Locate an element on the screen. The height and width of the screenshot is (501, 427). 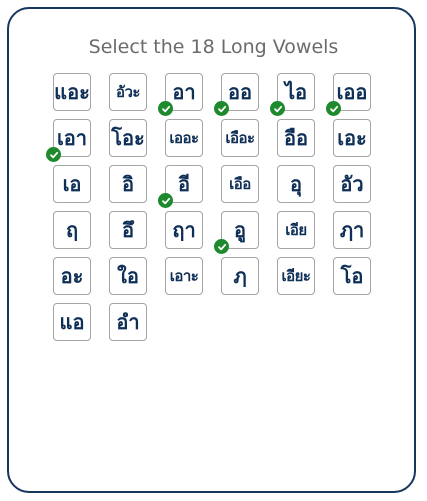
vowel-tile: เออะ is located at coordinates (184, 138).